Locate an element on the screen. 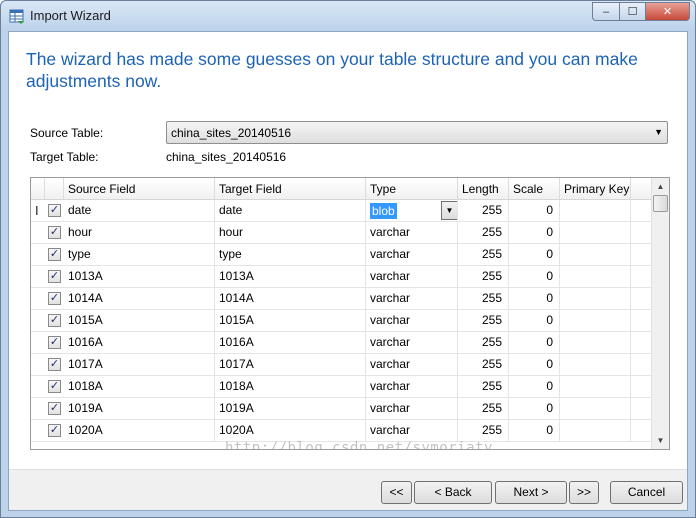 This screenshot has width=696, height=518. target-field-cell: 1016A is located at coordinates (290, 342).